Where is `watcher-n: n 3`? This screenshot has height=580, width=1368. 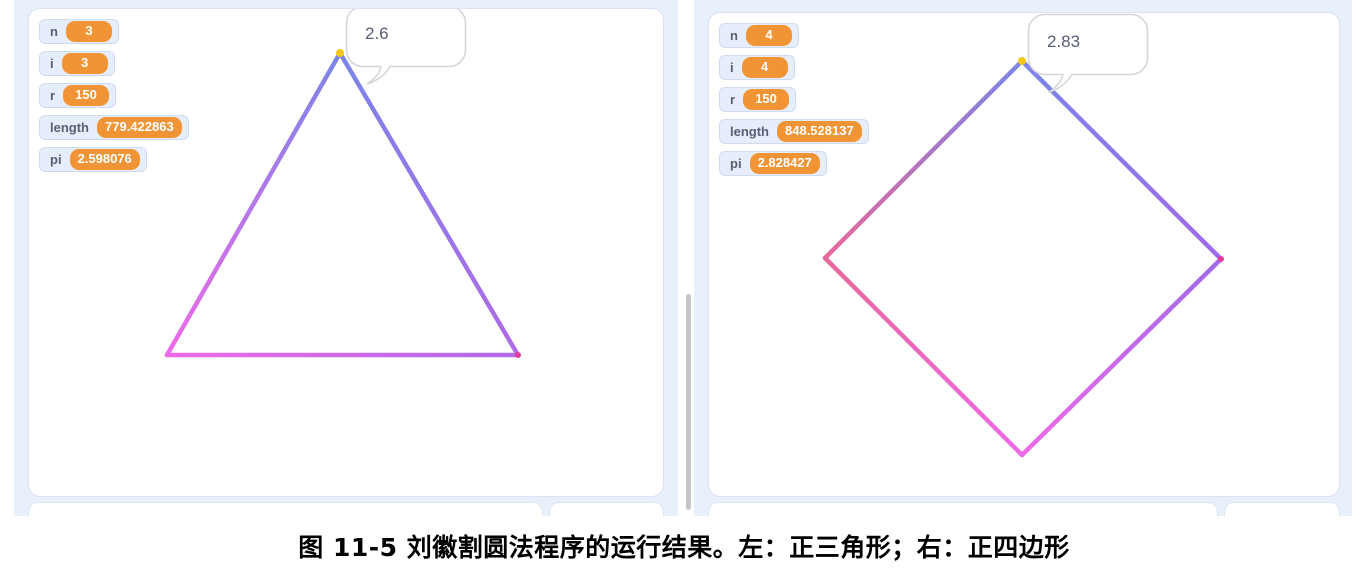 watcher-n: n 3 is located at coordinates (79, 31).